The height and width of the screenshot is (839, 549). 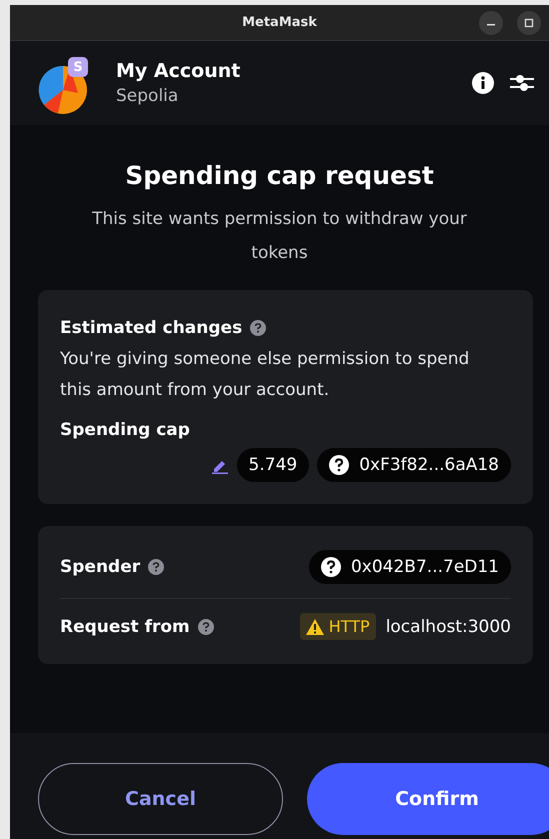 I want to click on spender-address-pill: 0x042B7...7eD11, so click(x=409, y=567).